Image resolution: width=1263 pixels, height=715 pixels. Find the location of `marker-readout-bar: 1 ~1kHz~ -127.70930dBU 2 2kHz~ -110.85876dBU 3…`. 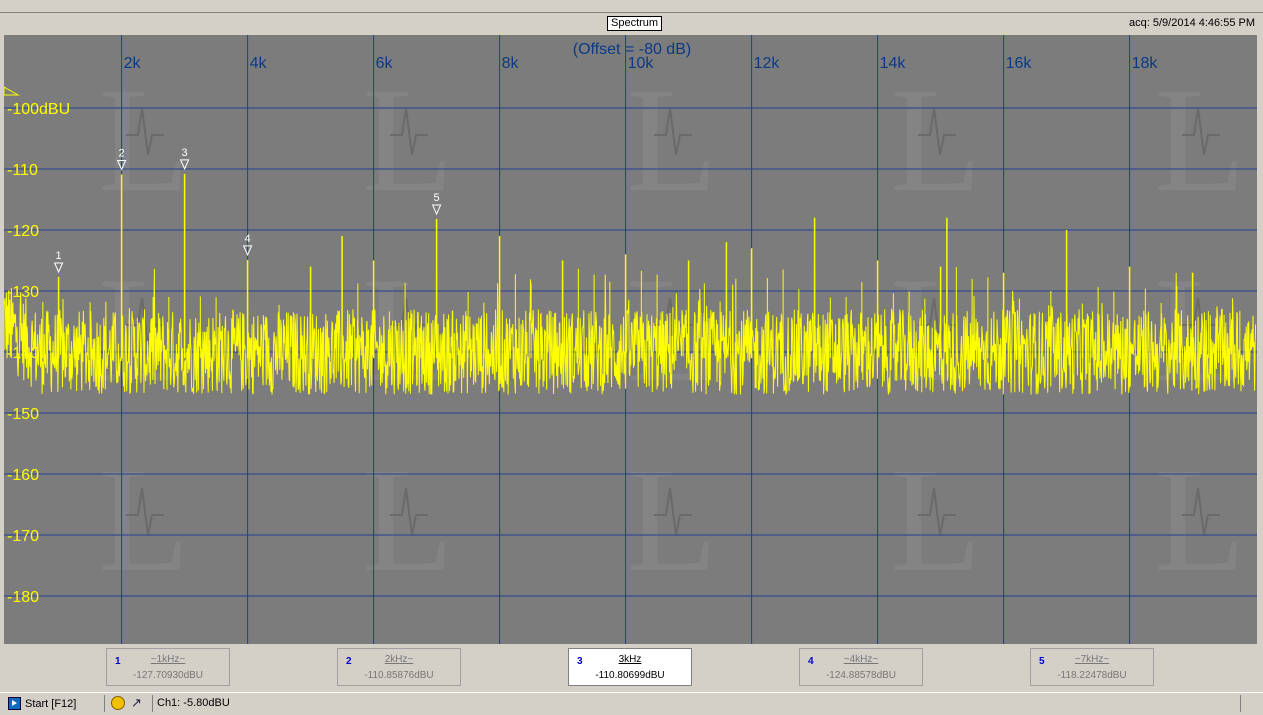

marker-readout-bar: 1 ~1kHz~ -127.70930dBU 2 2kHz~ -110.85876dBU 3… is located at coordinates (631, 667).